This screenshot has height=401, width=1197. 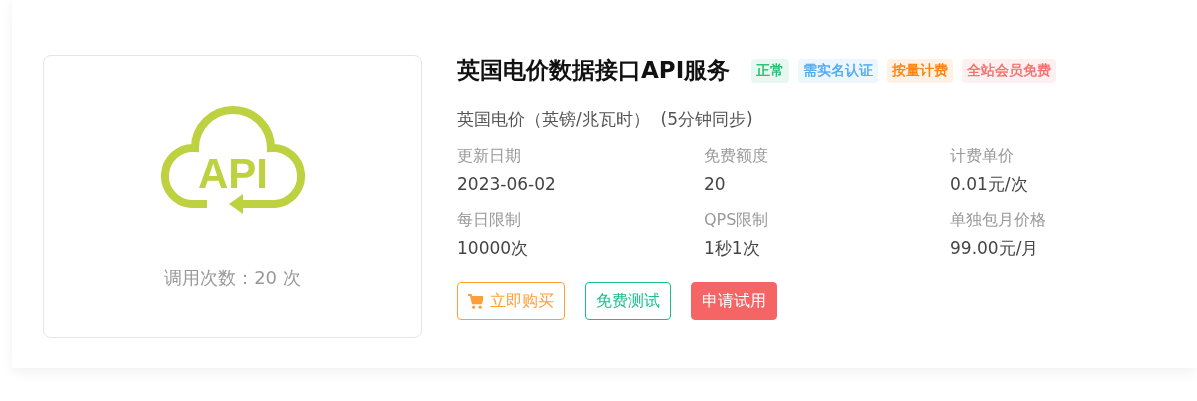 What do you see at coordinates (734, 301) in the screenshot?
I see `action-button: 申请试用` at bounding box center [734, 301].